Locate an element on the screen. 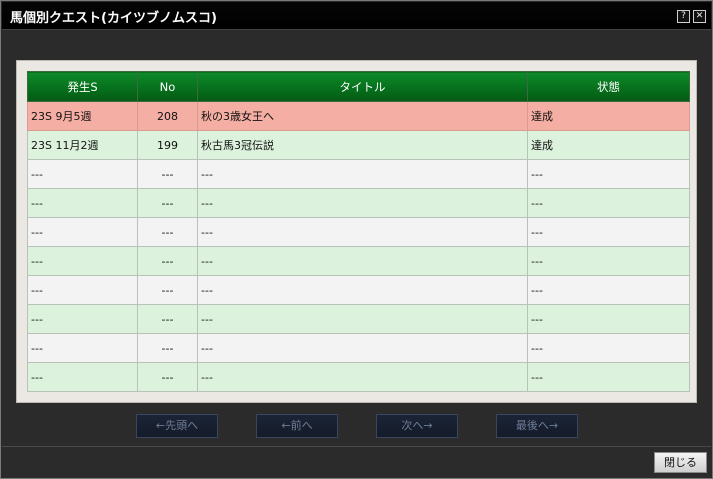 This screenshot has height=479, width=713. table-row: 23S 9月5週 208 秋の3歳女王へ 達成 is located at coordinates (358, 116).